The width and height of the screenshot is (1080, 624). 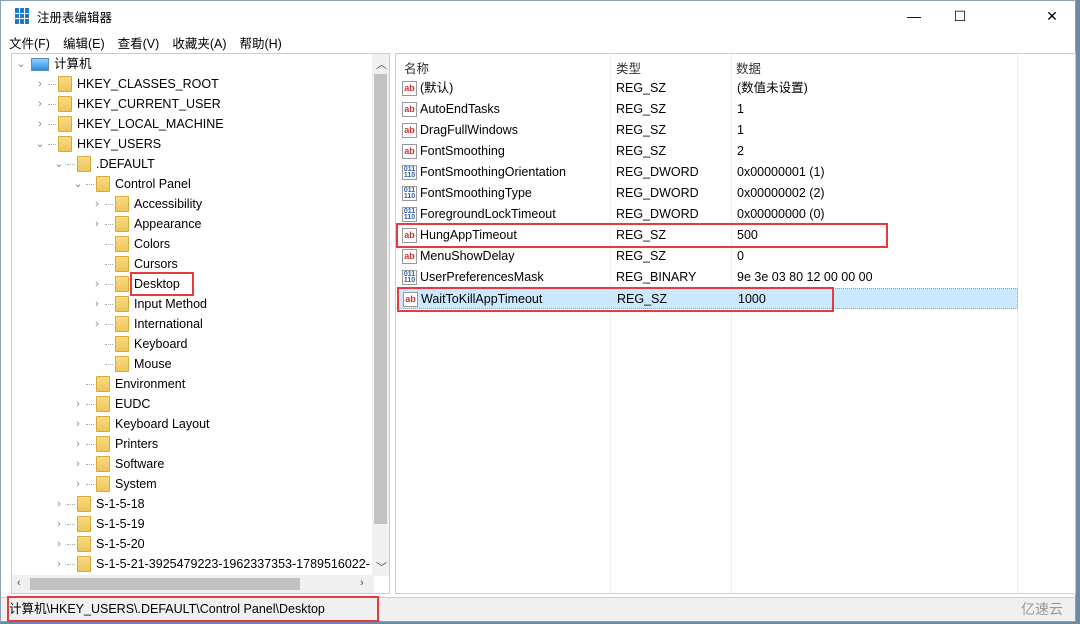 I want to click on tree-node: › Input Method, so click(x=149, y=304).